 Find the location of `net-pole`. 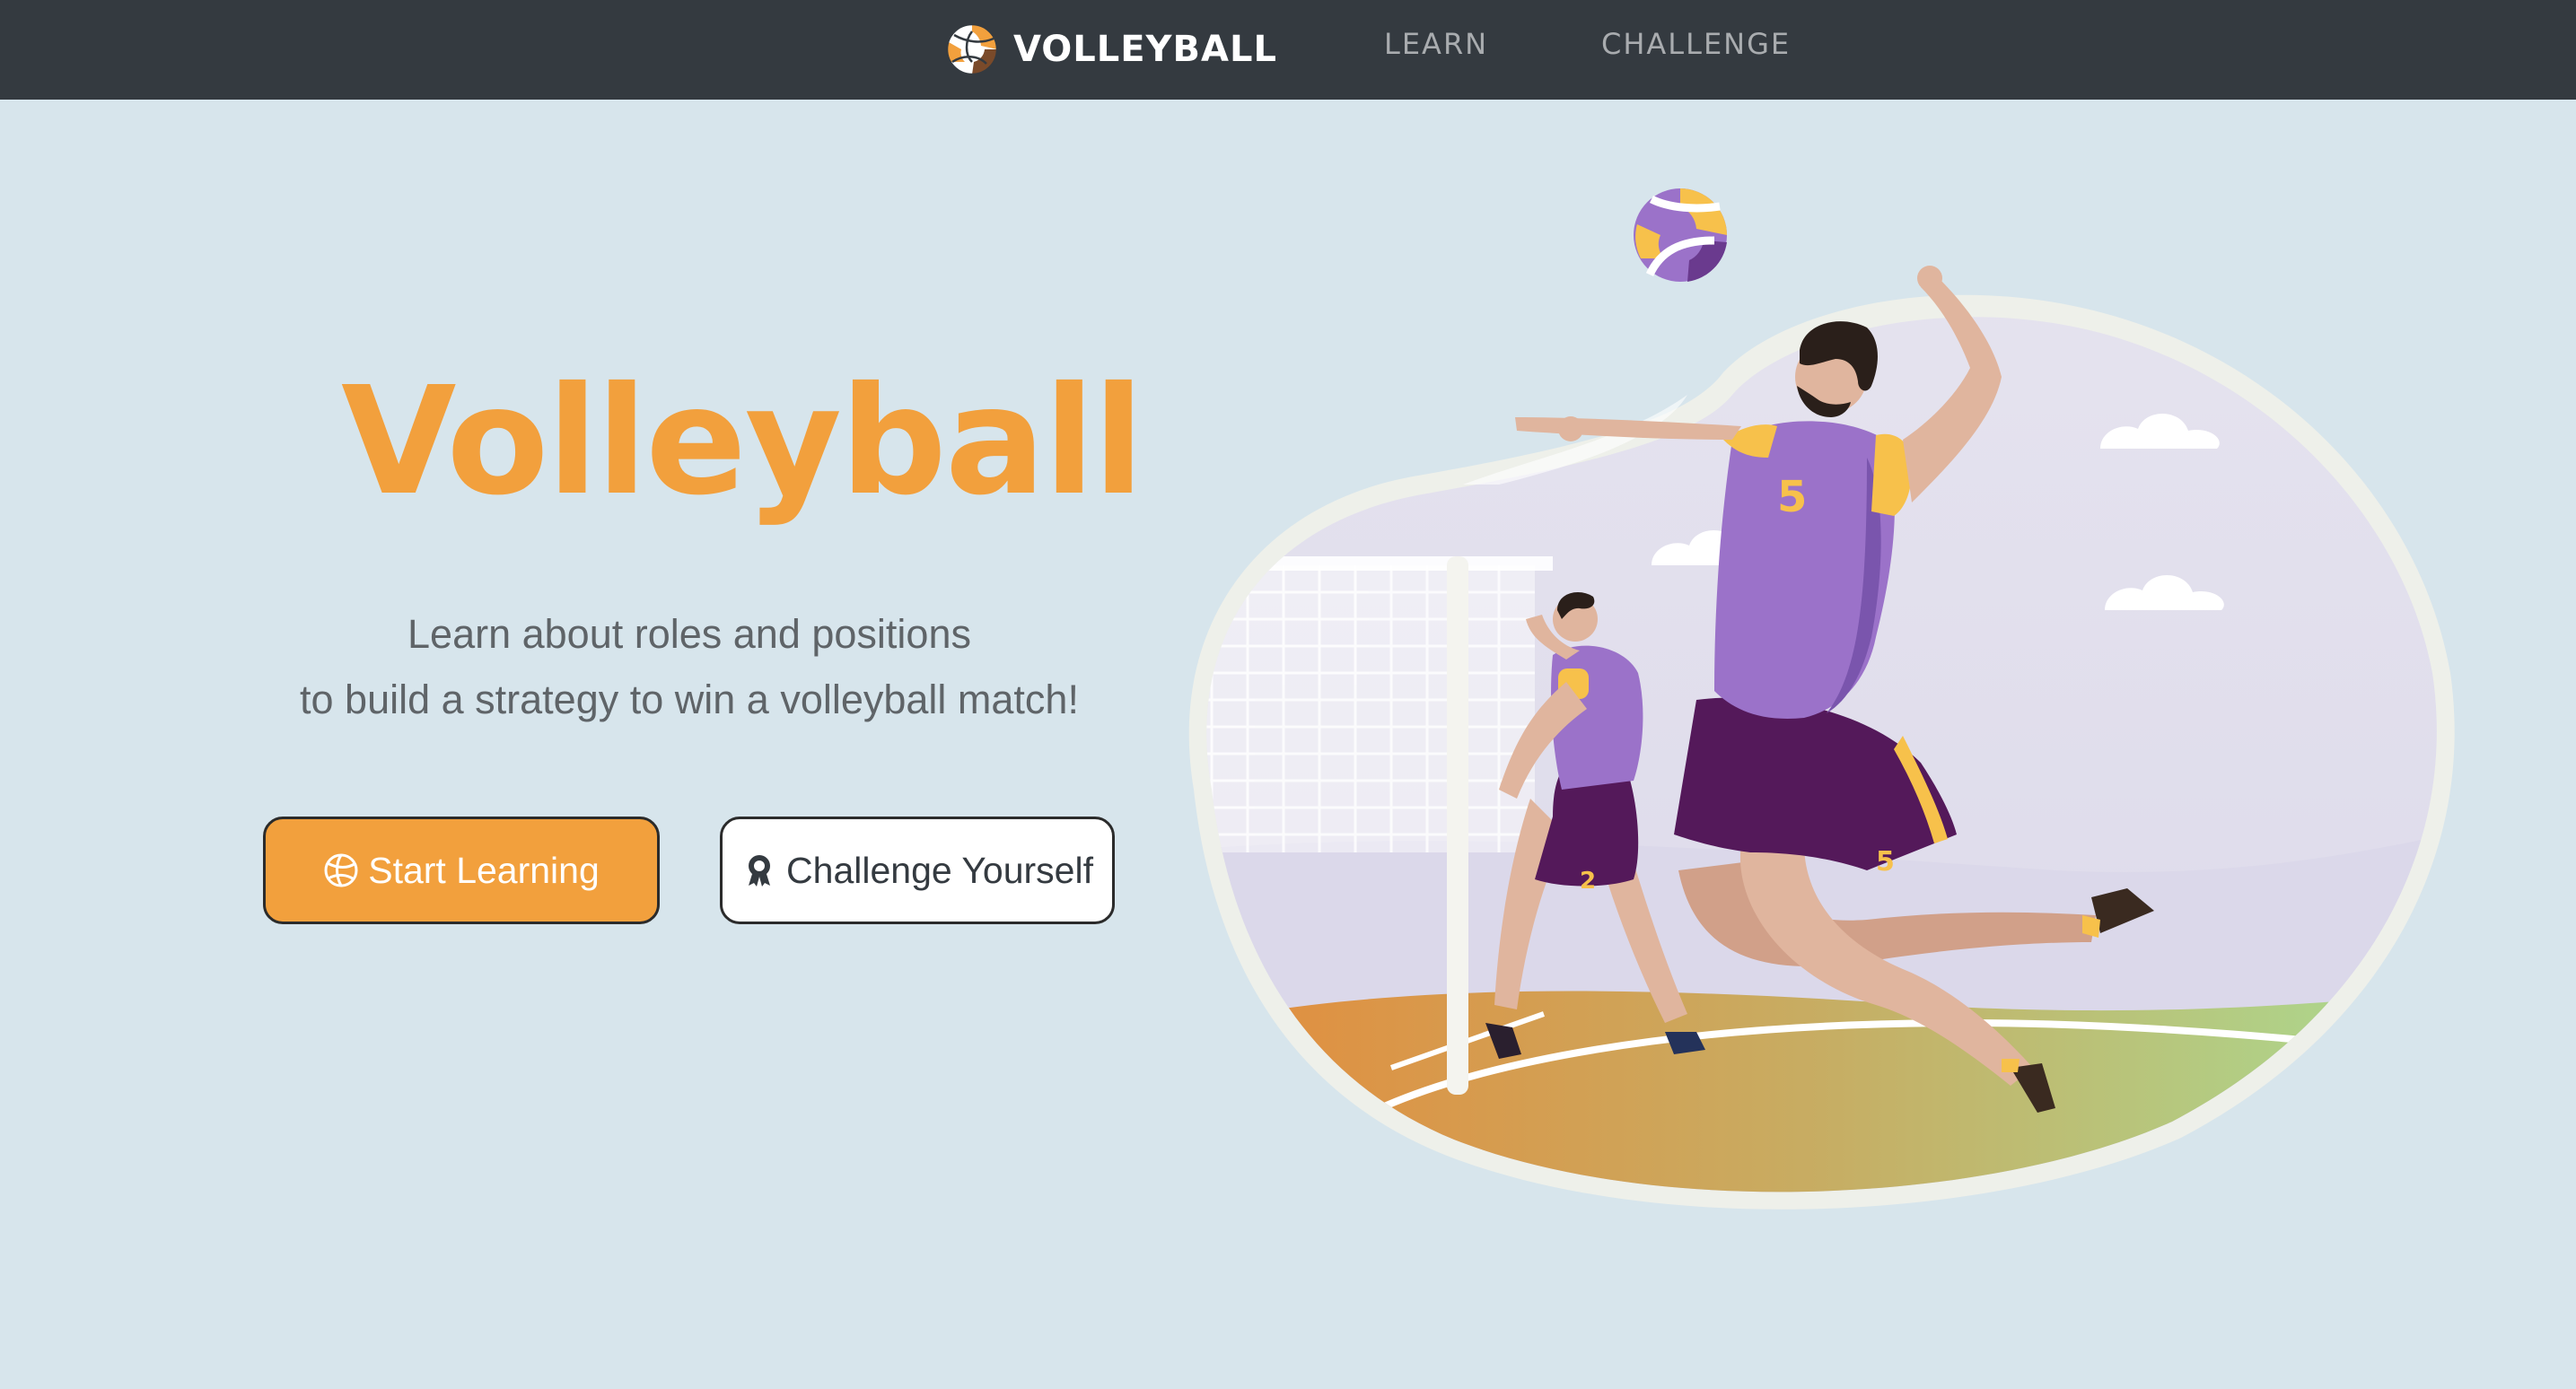

net-pole is located at coordinates (1457, 825).